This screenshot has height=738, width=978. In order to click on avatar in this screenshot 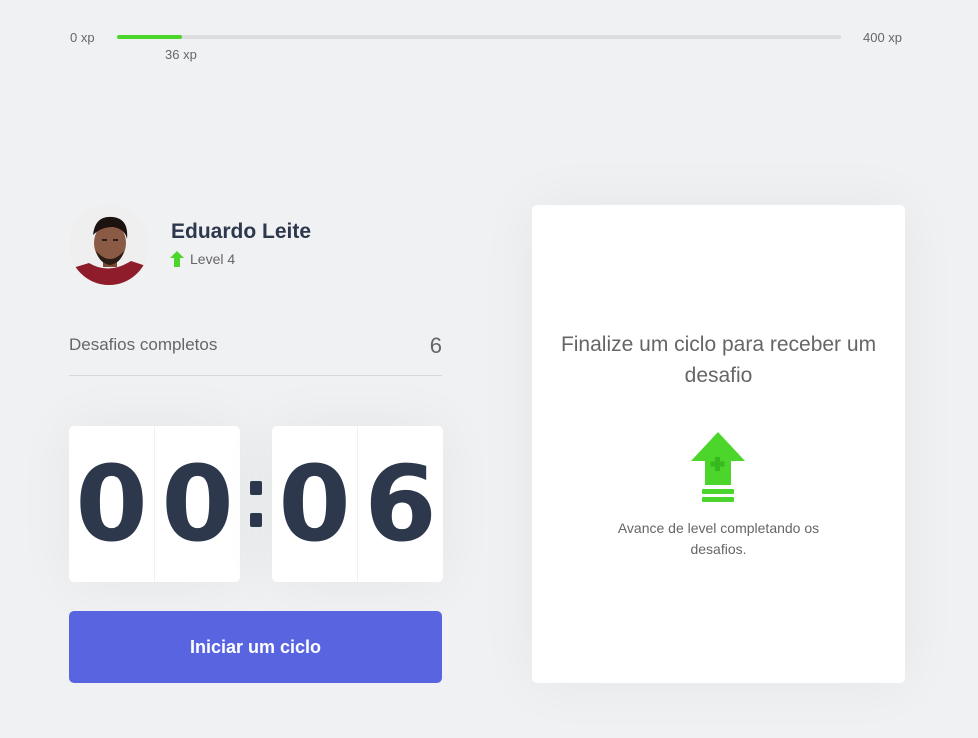, I will do `click(109, 245)`.